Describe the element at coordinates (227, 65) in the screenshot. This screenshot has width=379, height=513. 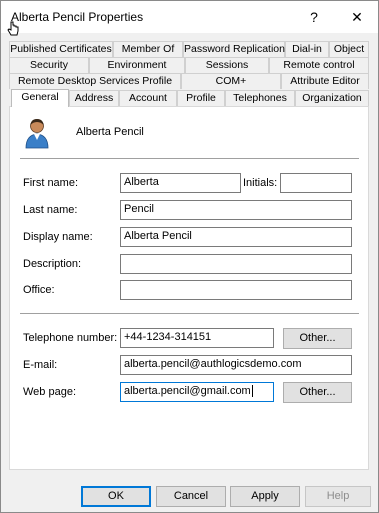
I see `tab-sessions: Sessions` at that location.